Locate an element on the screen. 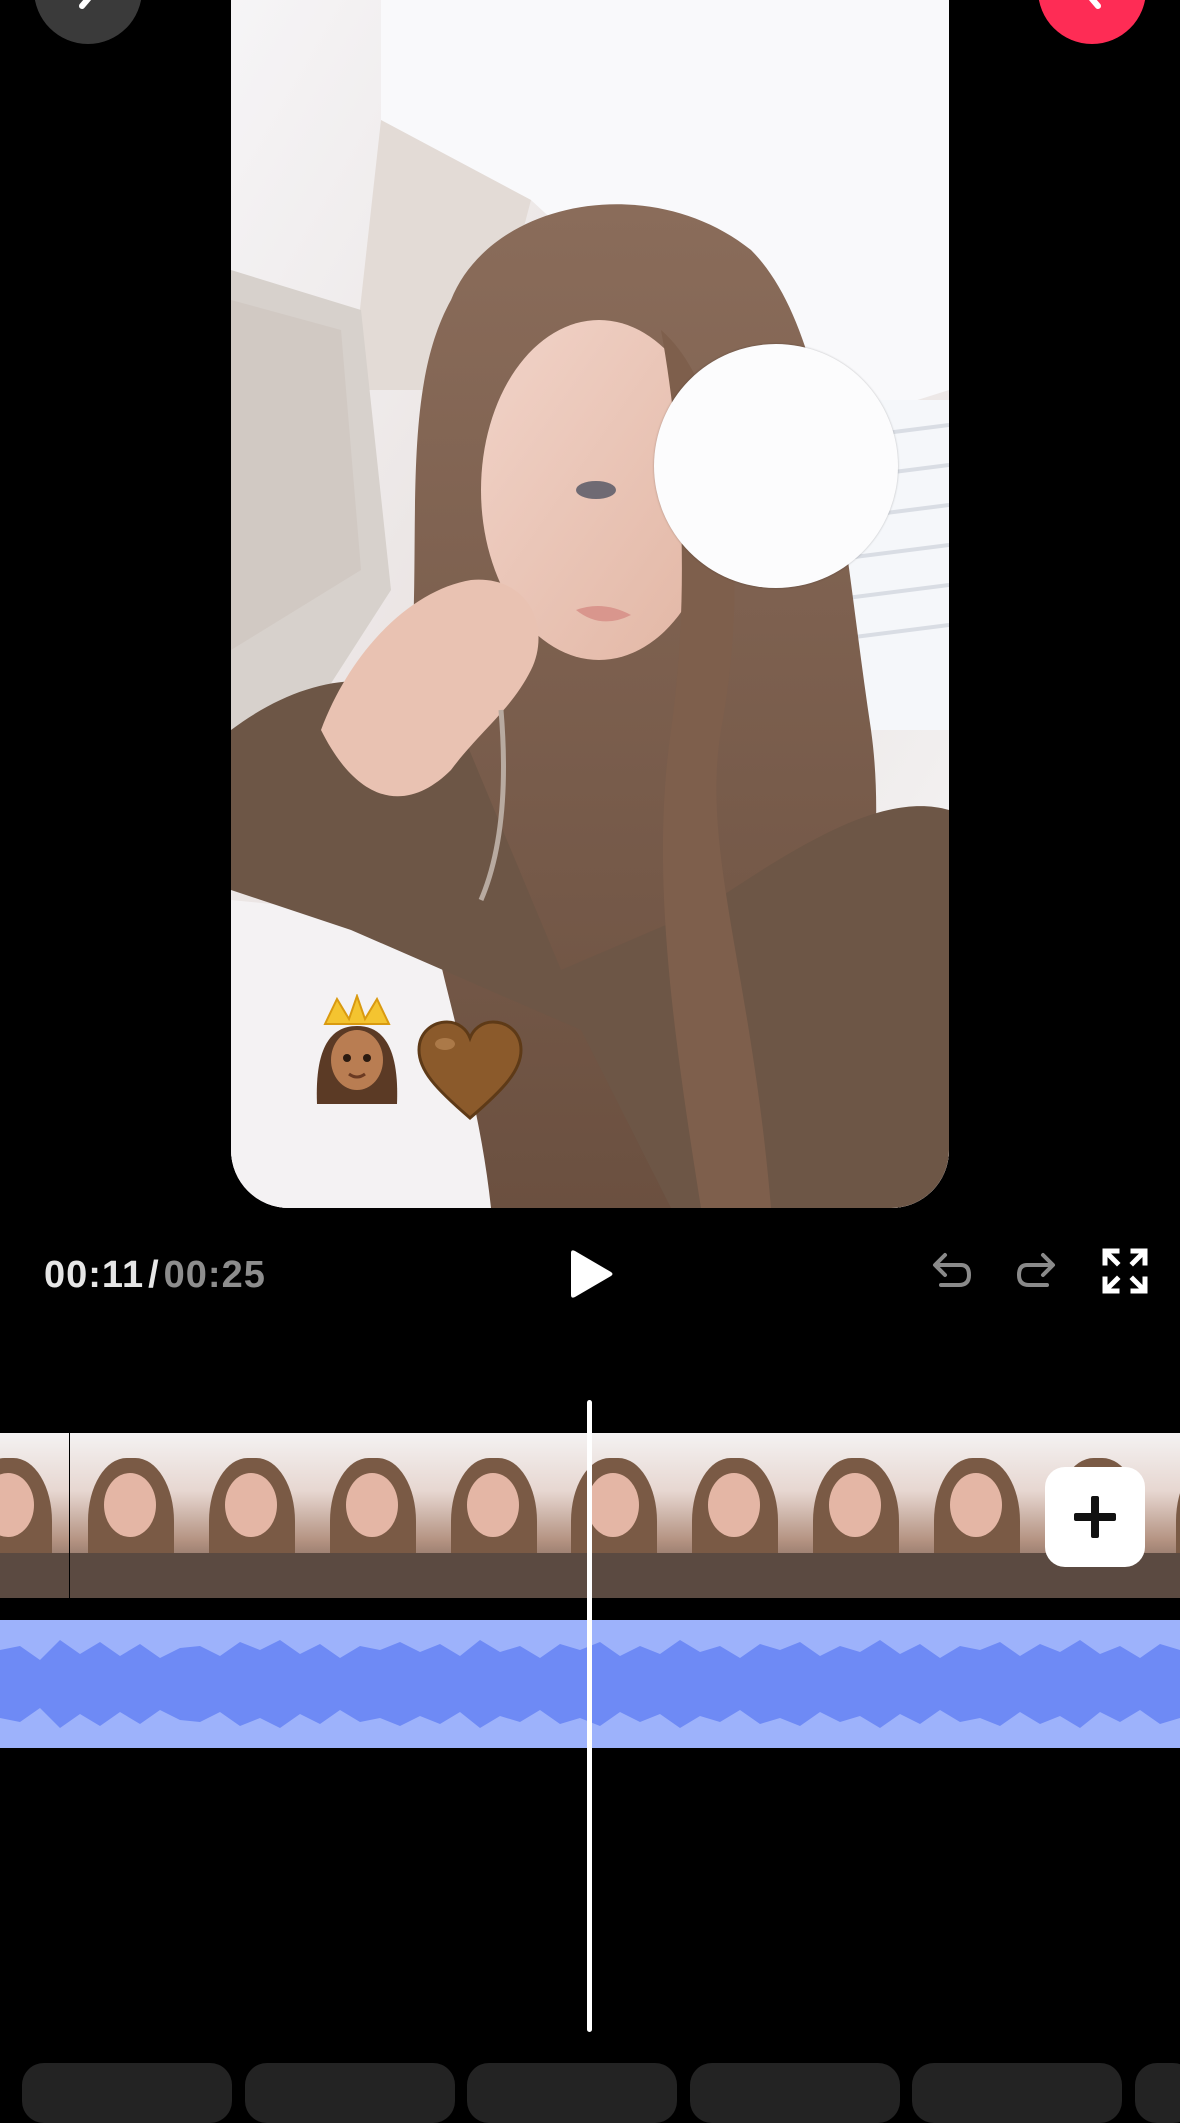  plus-icon is located at coordinates (1095, 1517).